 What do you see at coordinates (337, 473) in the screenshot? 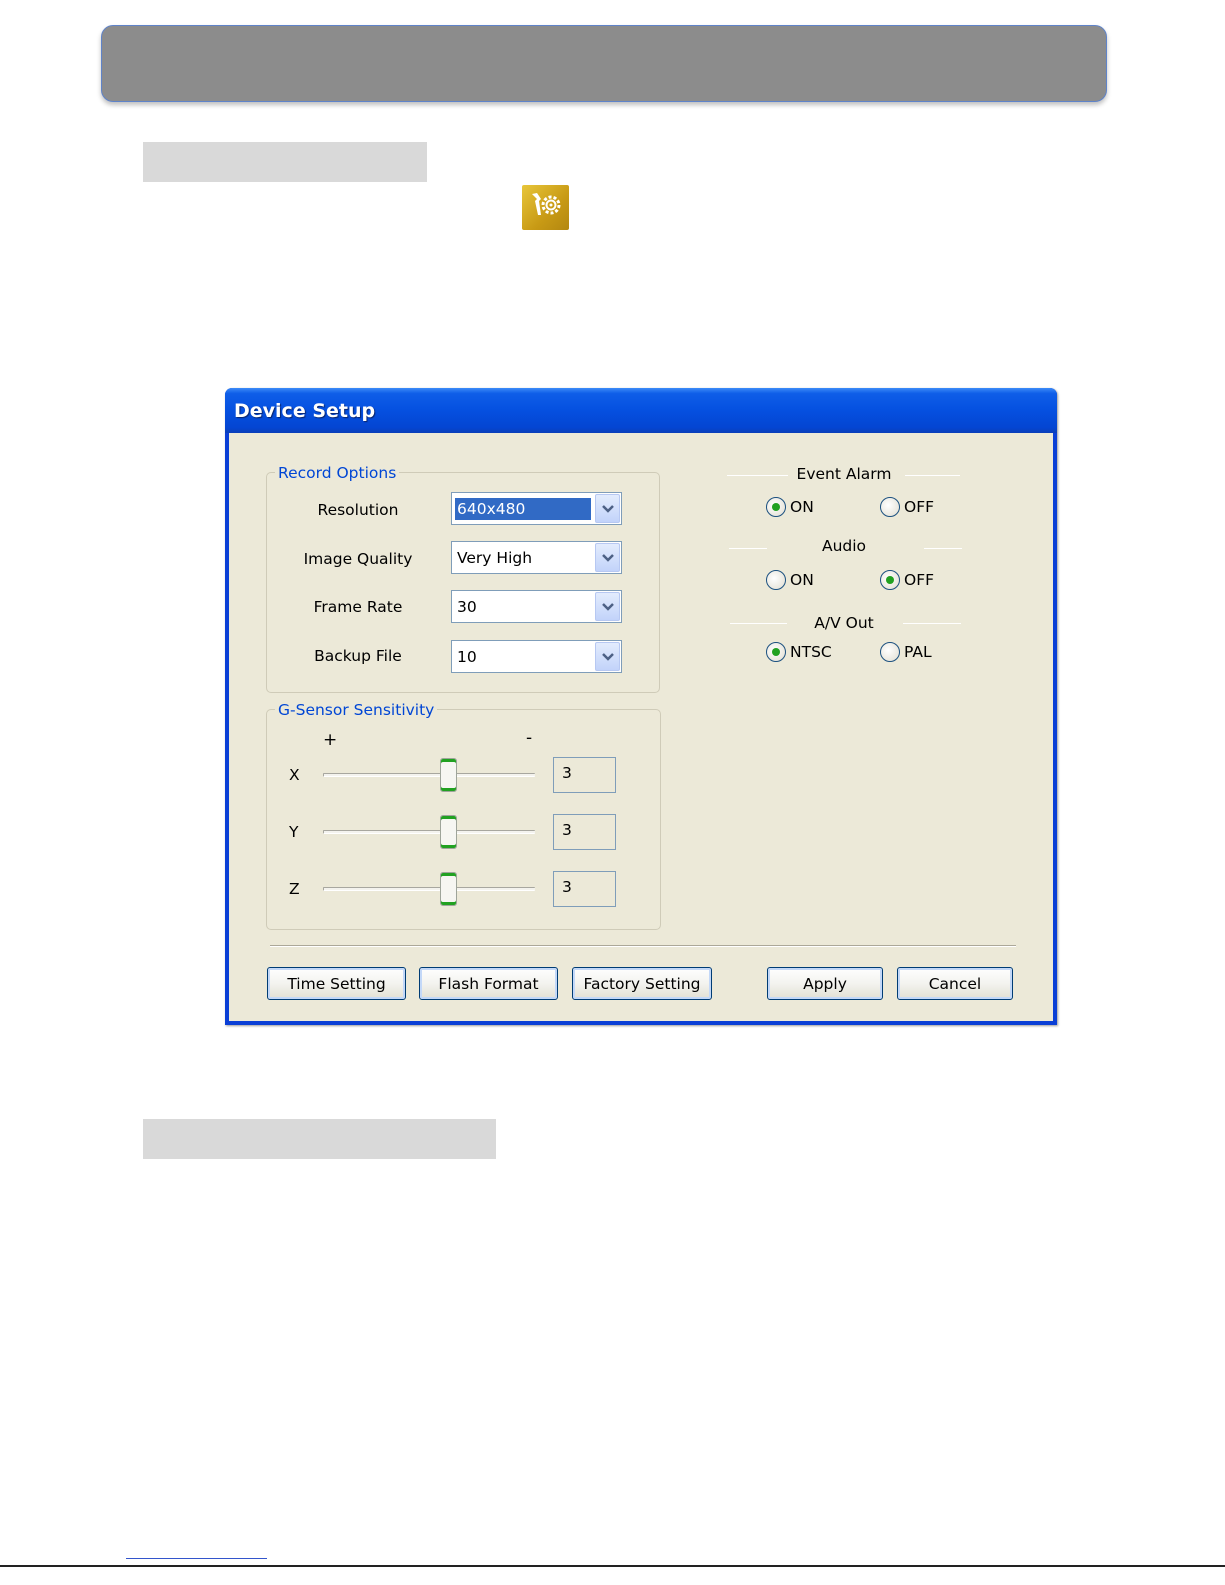
I see `record-options-legend: Record Options` at bounding box center [337, 473].